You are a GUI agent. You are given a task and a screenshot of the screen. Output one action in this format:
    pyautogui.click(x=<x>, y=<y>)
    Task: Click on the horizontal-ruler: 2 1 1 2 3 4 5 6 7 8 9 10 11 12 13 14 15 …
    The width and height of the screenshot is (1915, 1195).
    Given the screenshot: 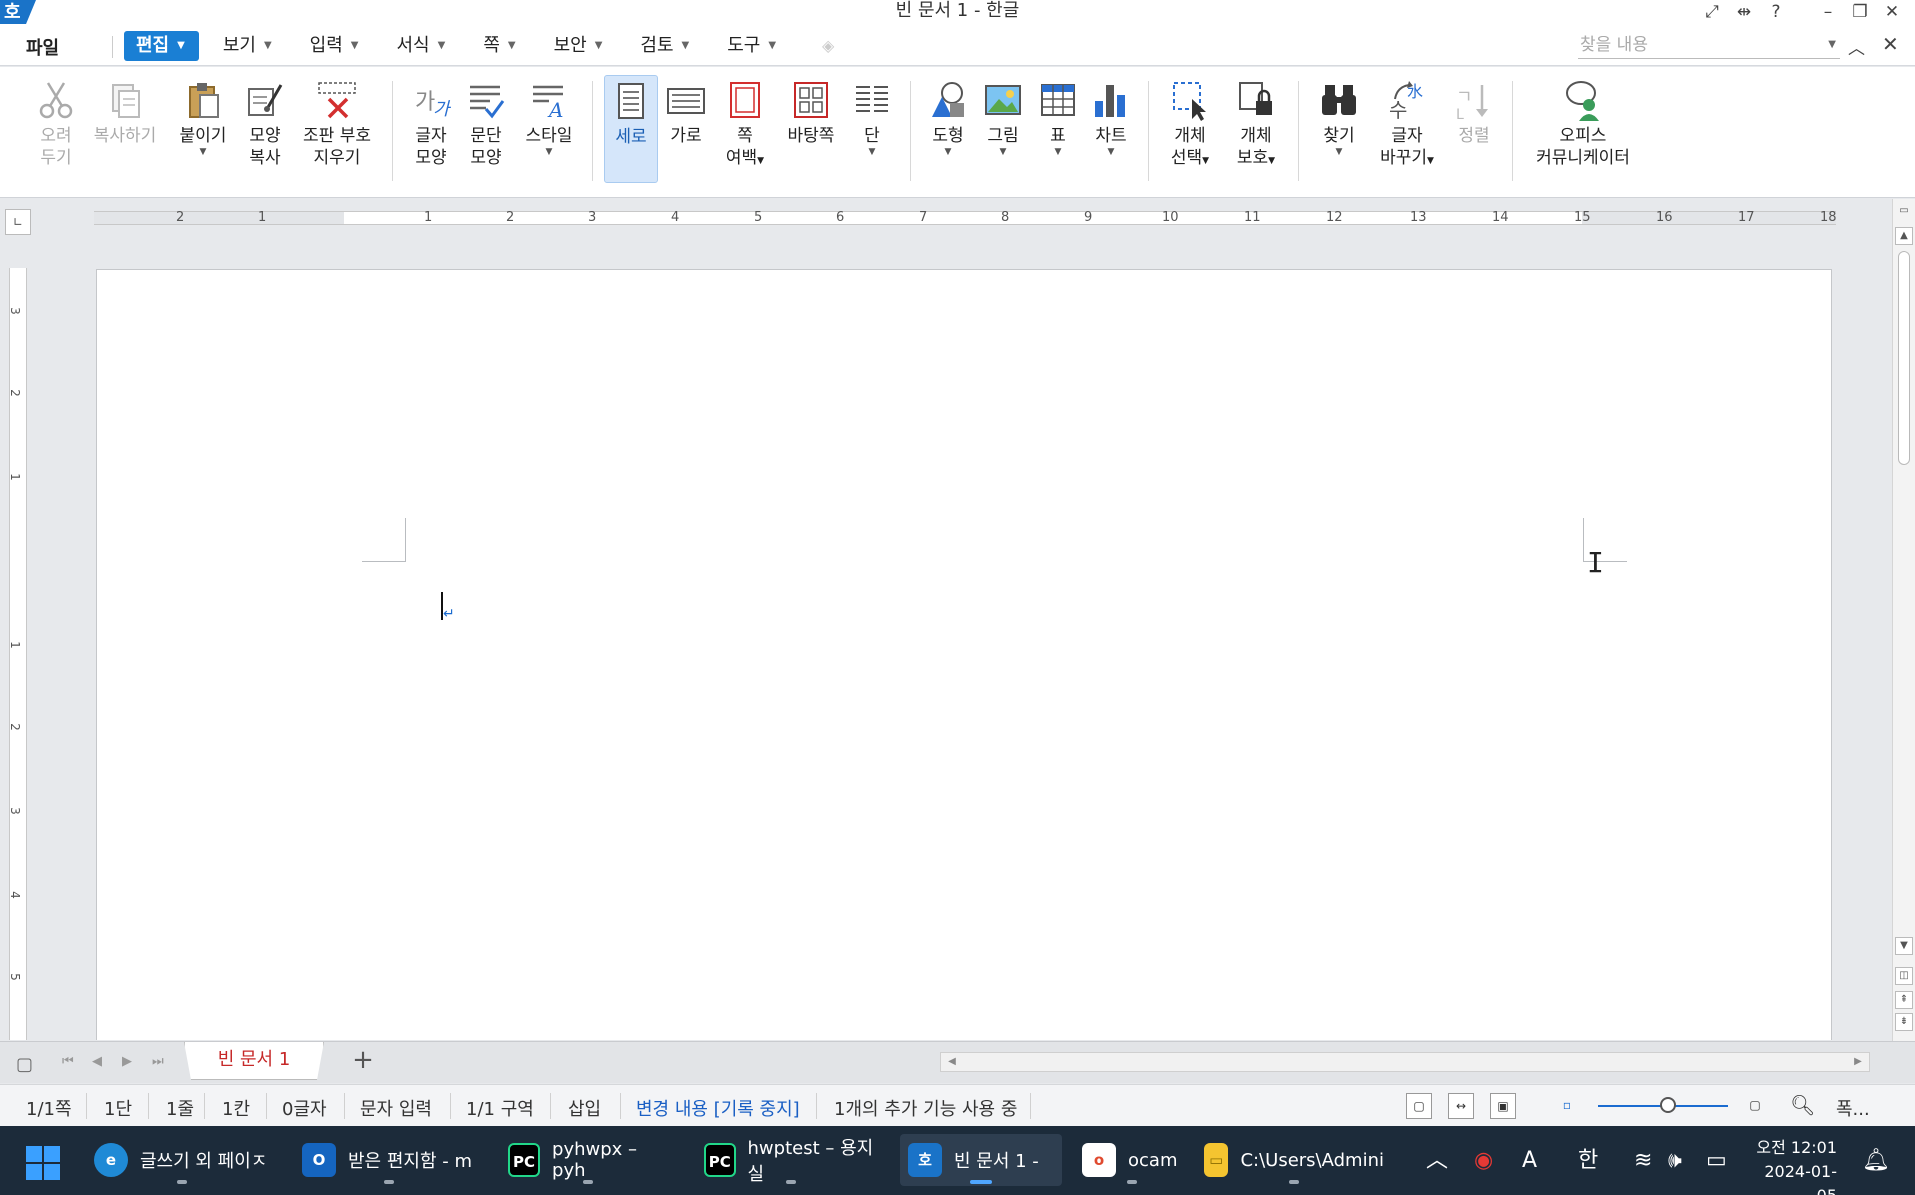 What is the action you would take?
    pyautogui.click(x=965, y=217)
    